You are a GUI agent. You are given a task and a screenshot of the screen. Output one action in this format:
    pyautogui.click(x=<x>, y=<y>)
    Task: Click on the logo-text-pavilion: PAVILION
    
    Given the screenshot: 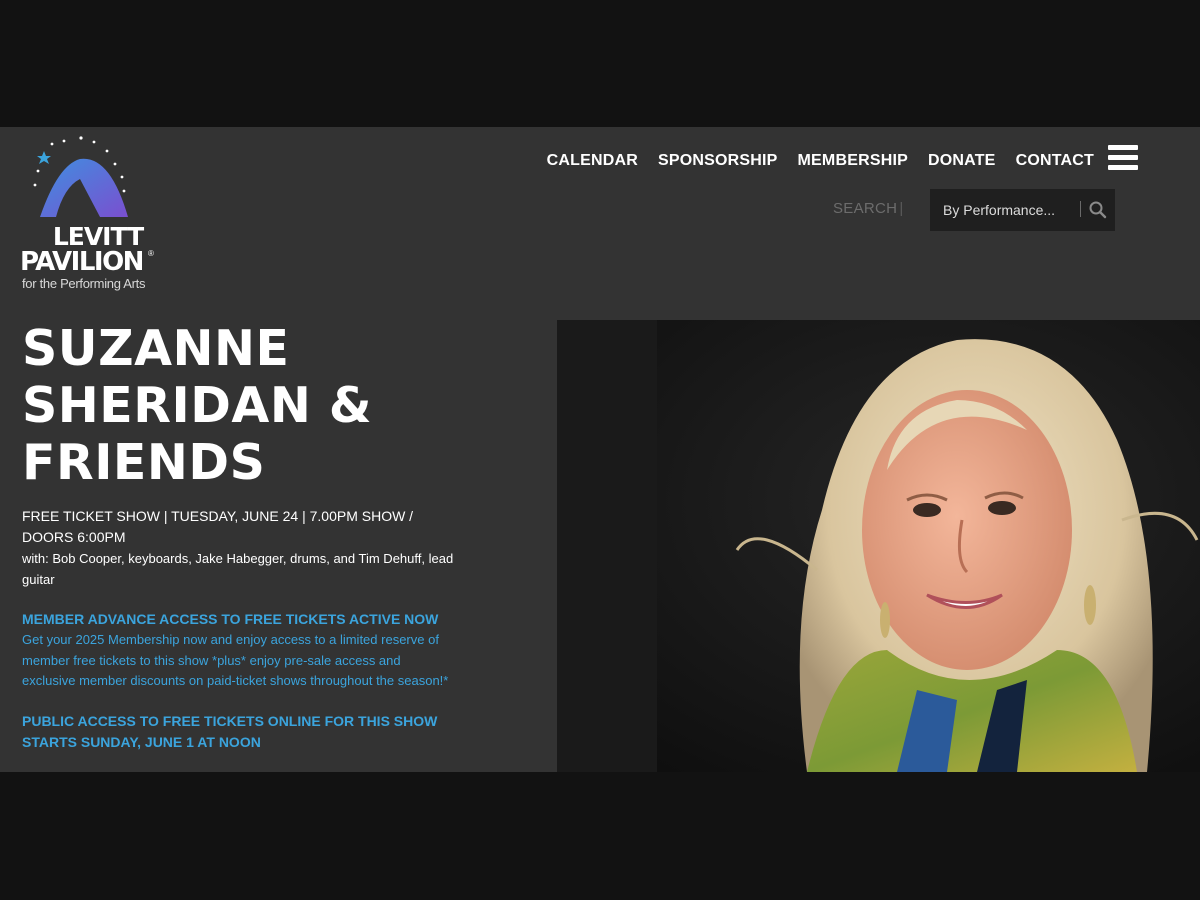 What is the action you would take?
    pyautogui.click(x=82, y=262)
    